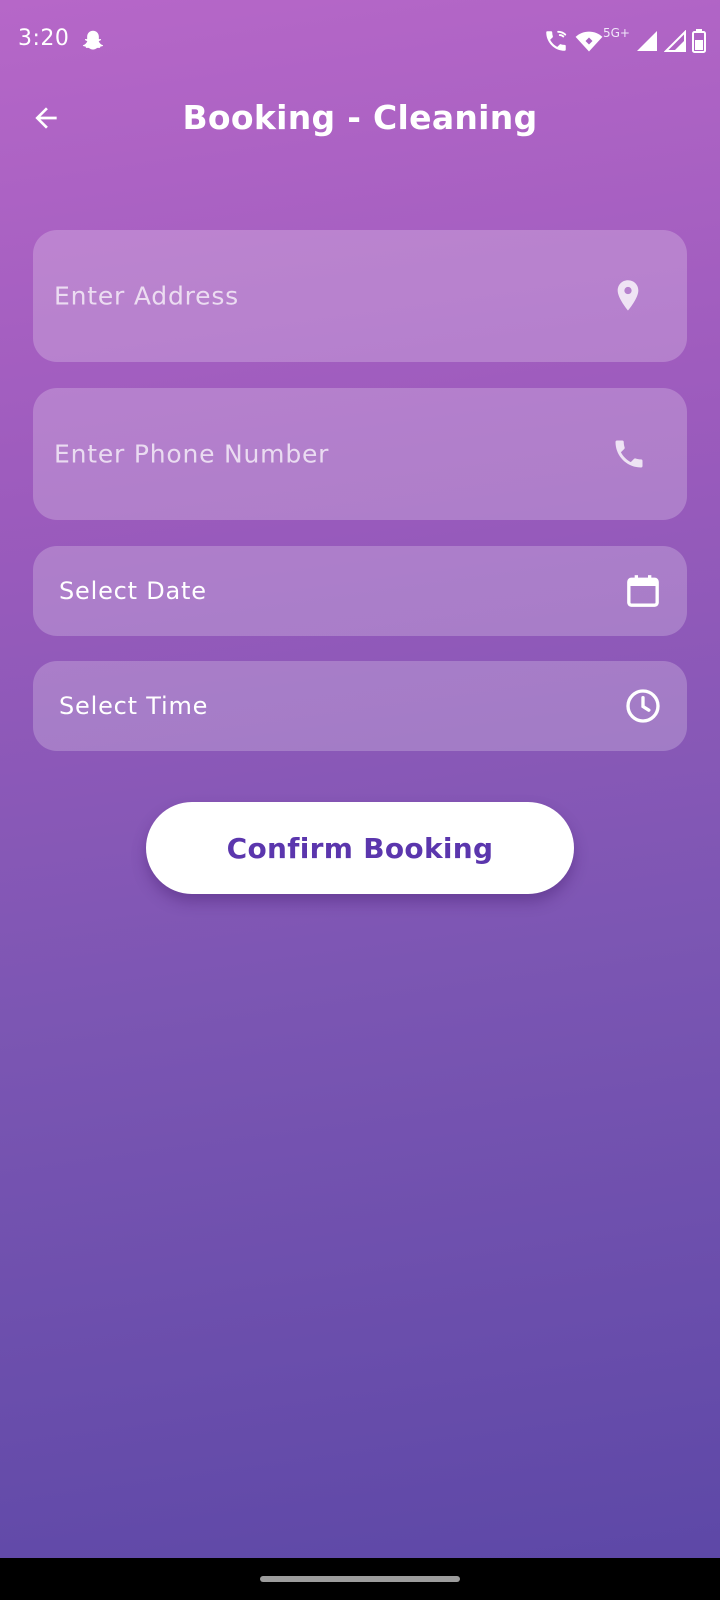  I want to click on signal-icon, so click(647, 41).